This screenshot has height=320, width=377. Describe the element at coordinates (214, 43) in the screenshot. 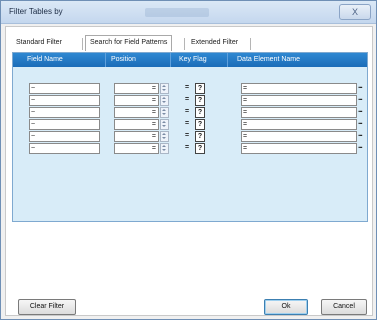

I see `tab-extended-filter: Extended Filter` at that location.